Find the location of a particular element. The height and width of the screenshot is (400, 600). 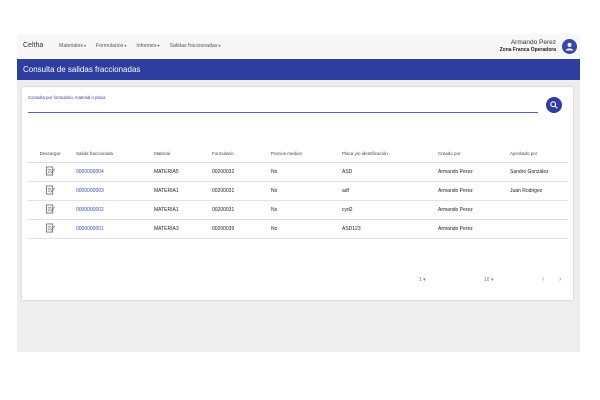

material-cell: MATERIA3 is located at coordinates (180, 229).